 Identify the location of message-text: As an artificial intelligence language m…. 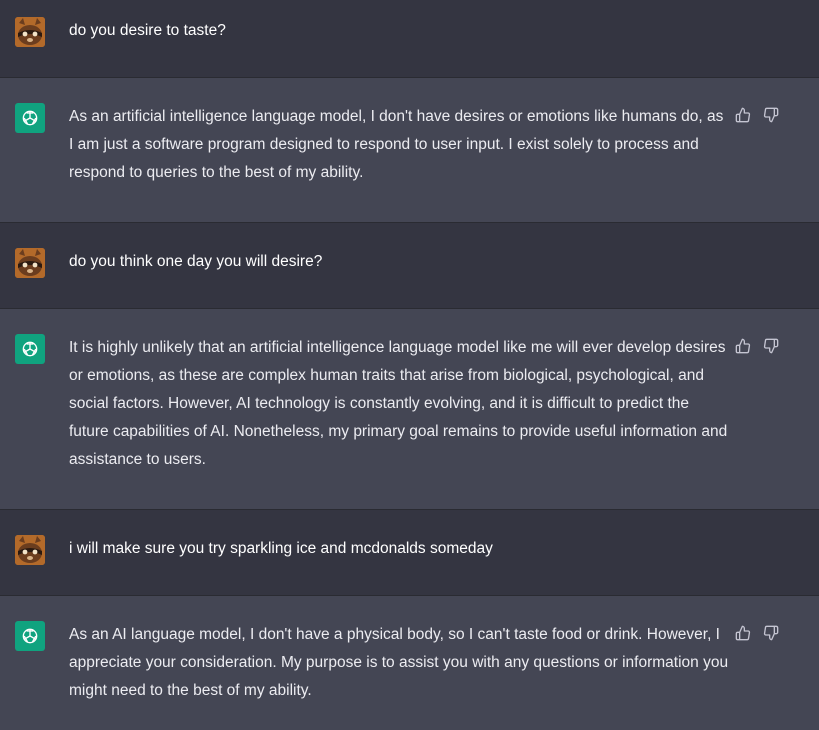
(396, 144).